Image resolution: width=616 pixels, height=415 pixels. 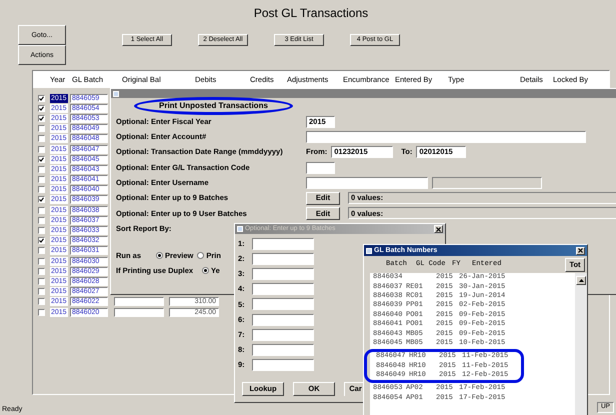 What do you see at coordinates (581, 280) in the screenshot?
I see `scroll-up-icon` at bounding box center [581, 280].